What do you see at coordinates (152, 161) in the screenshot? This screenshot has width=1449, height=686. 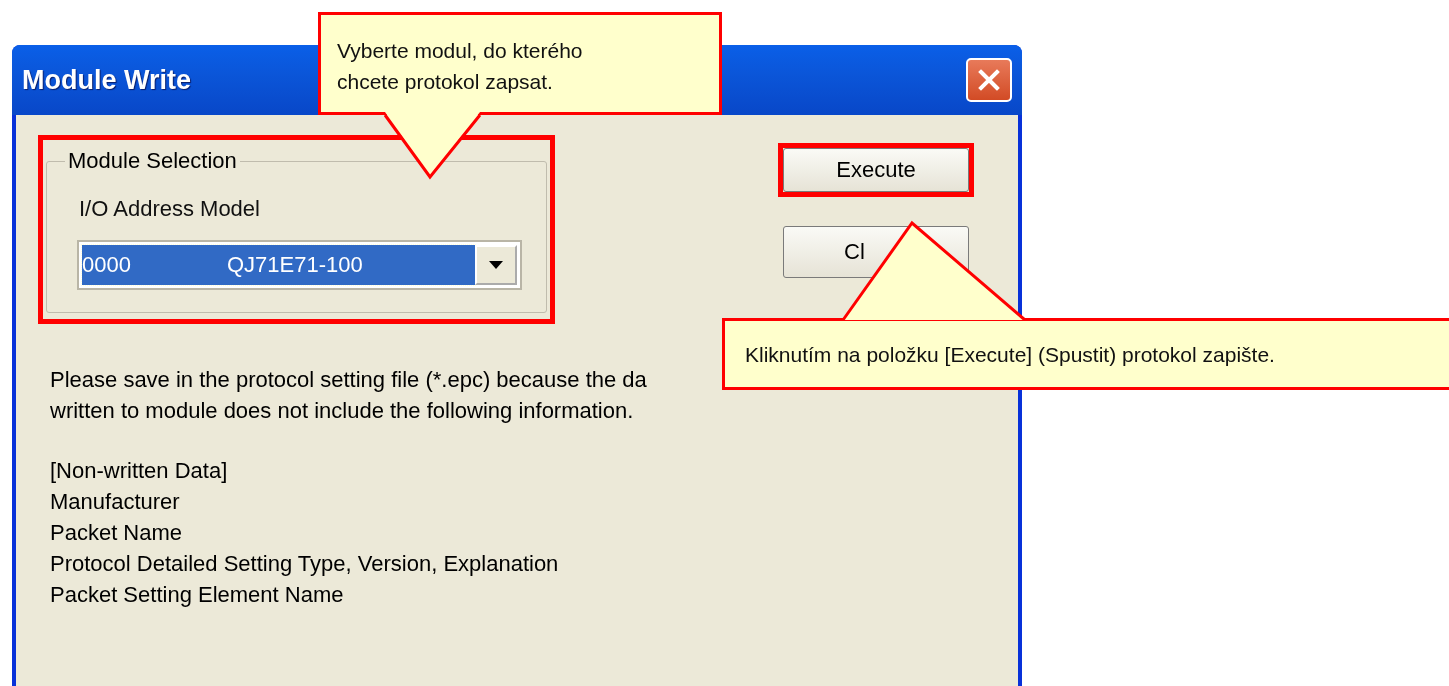 I see `group-title: Module Selection` at bounding box center [152, 161].